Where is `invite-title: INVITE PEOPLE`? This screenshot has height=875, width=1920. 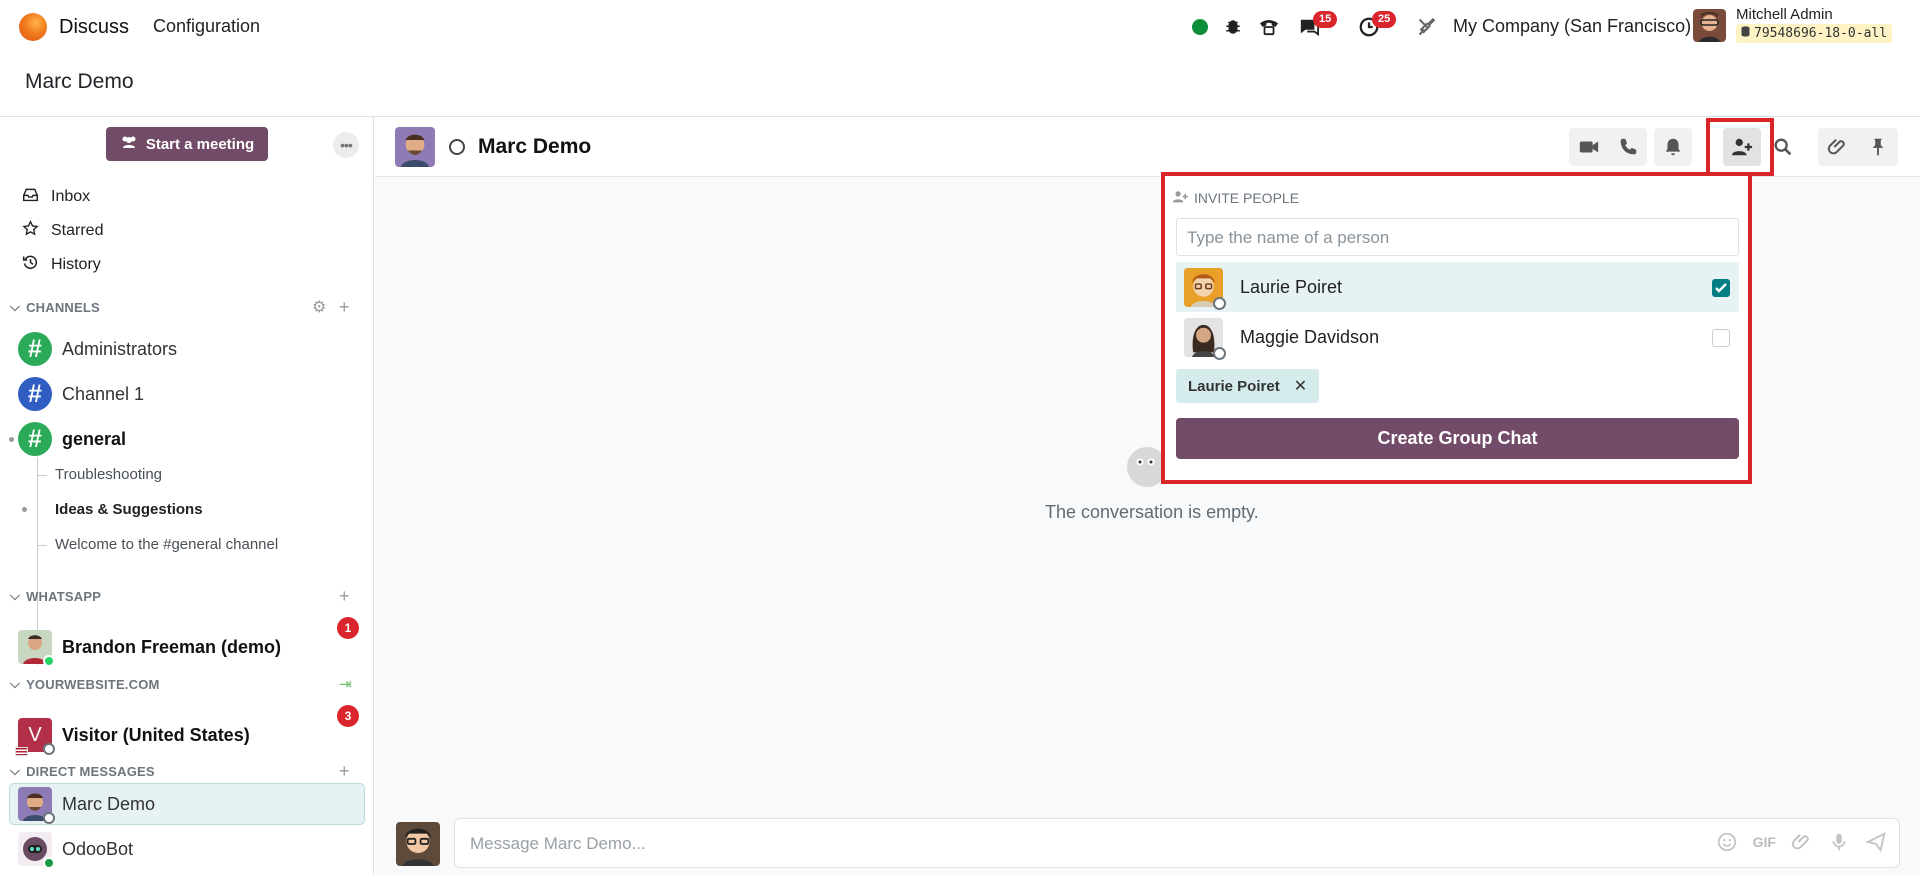
invite-title: INVITE PEOPLE is located at coordinates (1235, 198).